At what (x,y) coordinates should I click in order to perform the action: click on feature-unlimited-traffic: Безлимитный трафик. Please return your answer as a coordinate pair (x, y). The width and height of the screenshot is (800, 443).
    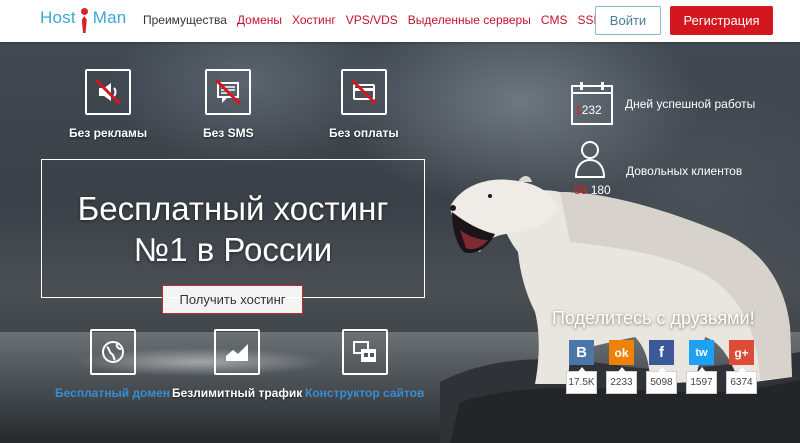
    Looking at the image, I should click on (237, 364).